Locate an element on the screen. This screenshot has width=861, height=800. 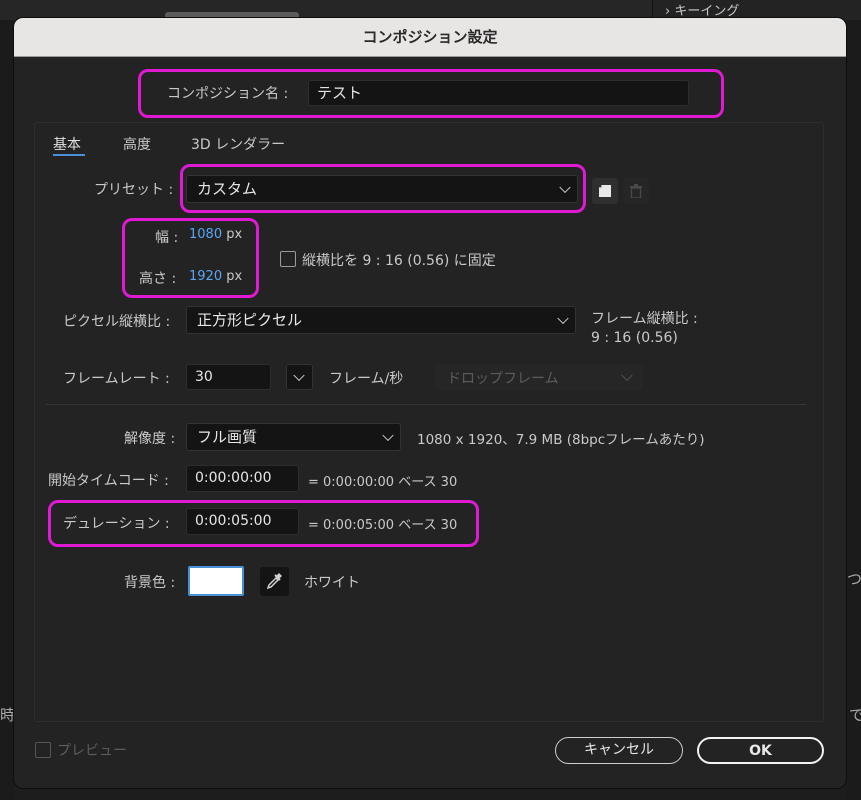
pixel-aspect-dropdown: 正方形ピクセル is located at coordinates (381, 320).